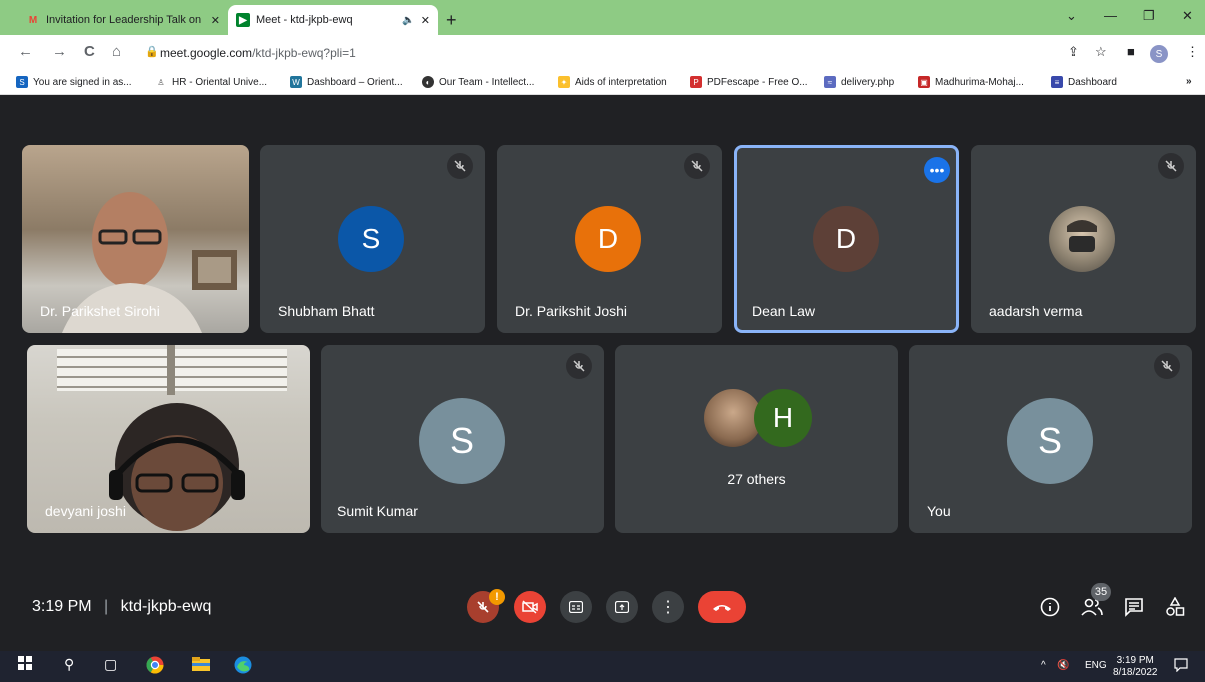 The width and height of the screenshot is (1205, 682). I want to click on info-icon, so click(1050, 607).